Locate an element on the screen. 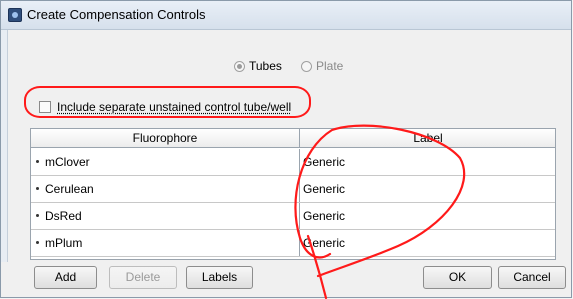  table-row: DsRed Generic is located at coordinates (293, 216).